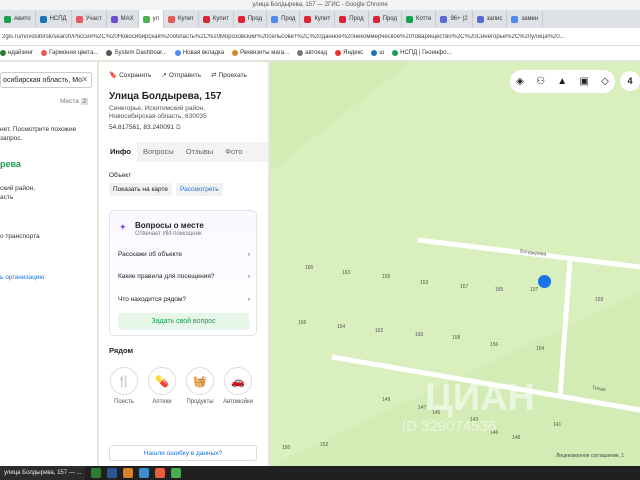 This screenshot has width=640, height=480. I want to click on nearby-groceries: 🧺 Продукты, so click(200, 386).